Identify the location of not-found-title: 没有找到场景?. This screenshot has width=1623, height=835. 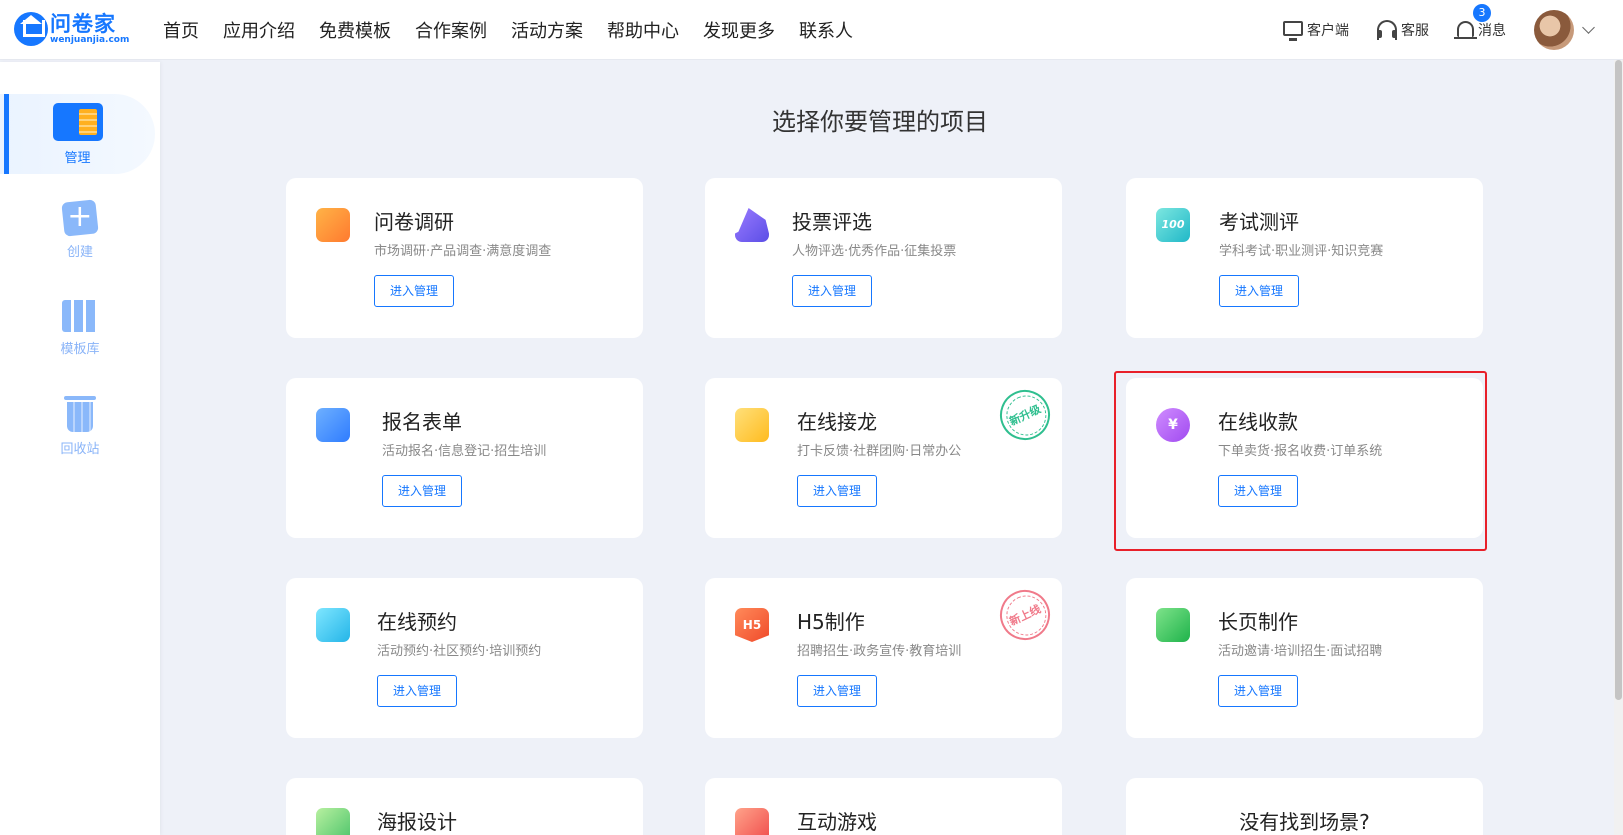
(1304, 822).